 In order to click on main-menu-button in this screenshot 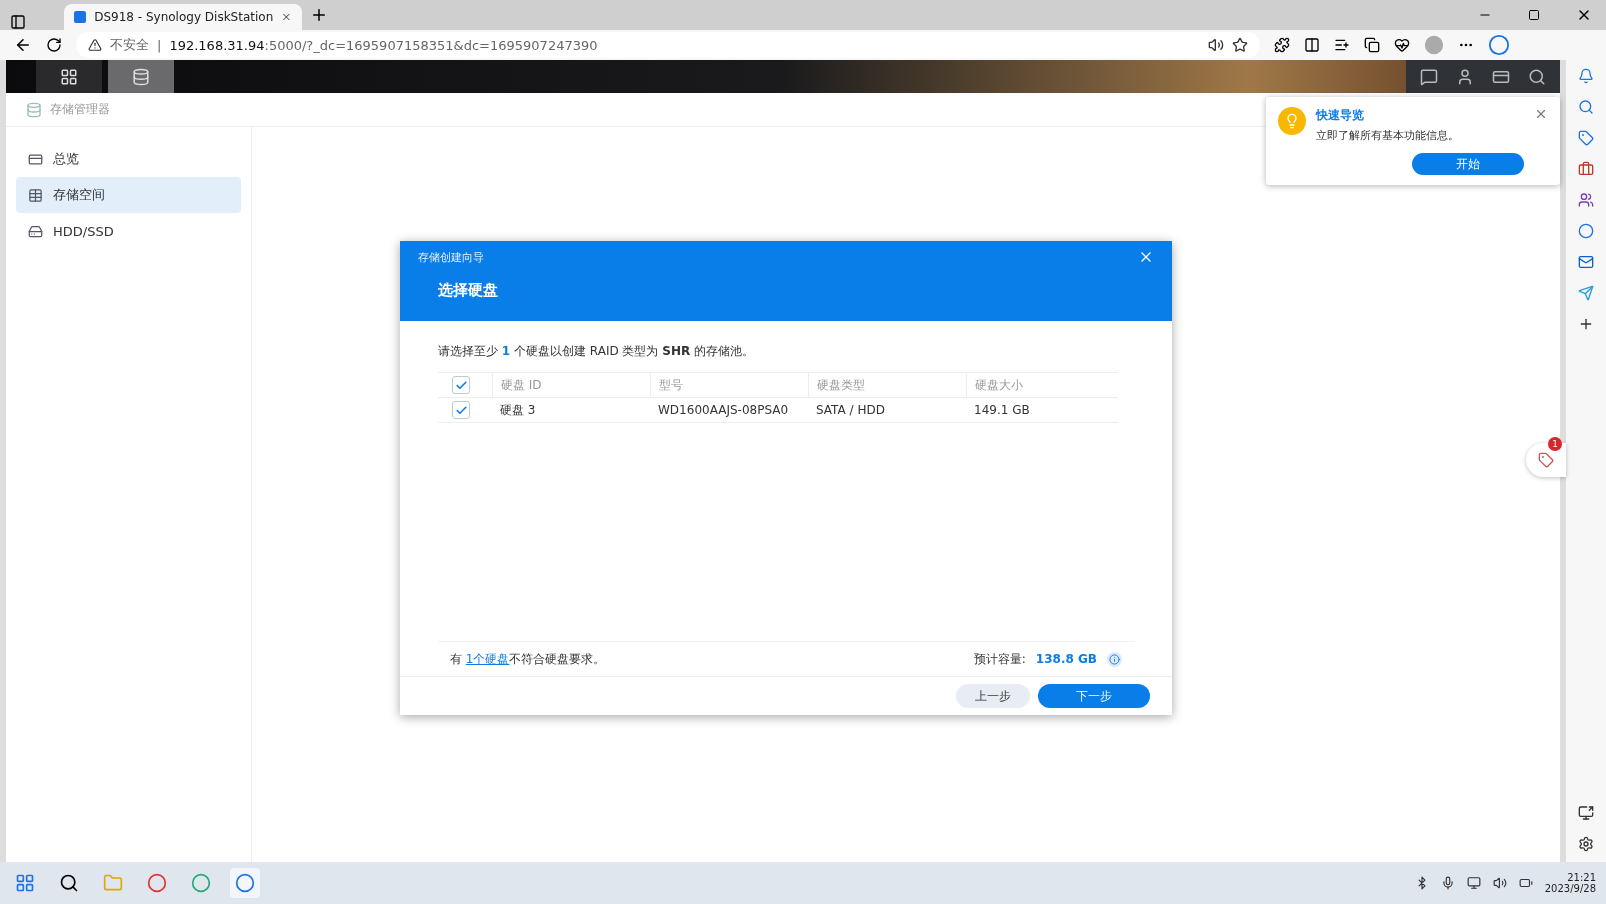, I will do `click(69, 76)`.